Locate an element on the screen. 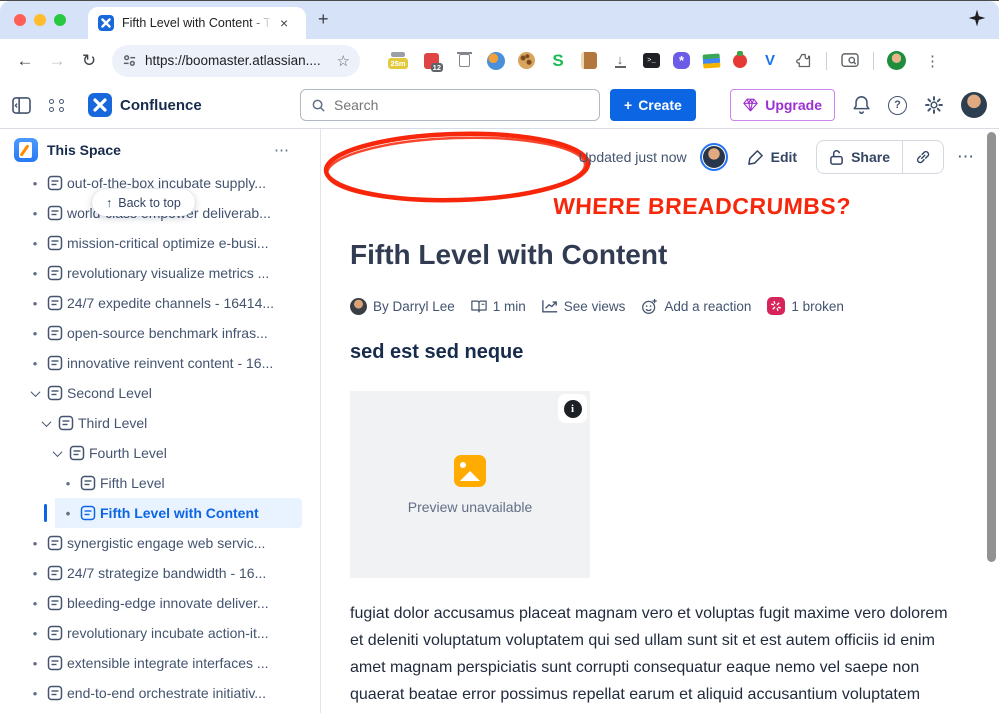 This screenshot has width=999, height=713. search-field is located at coordinates (450, 105).